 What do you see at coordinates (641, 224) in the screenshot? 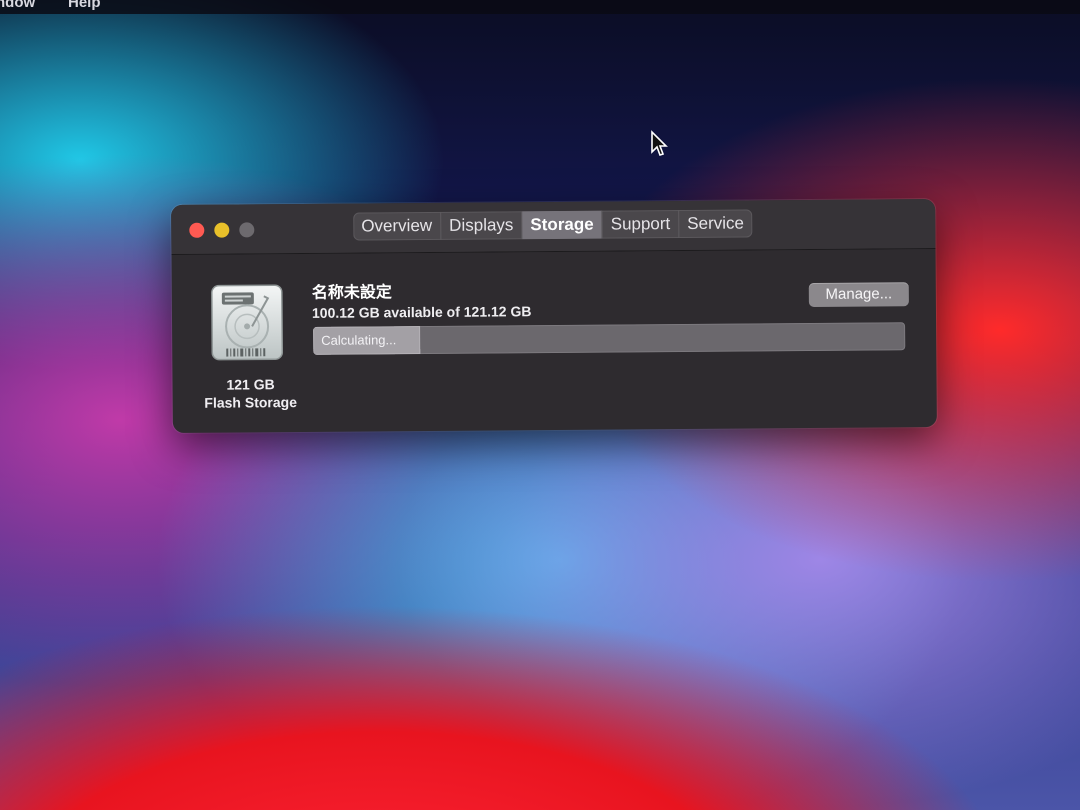
I see `tab-support: Support` at bounding box center [641, 224].